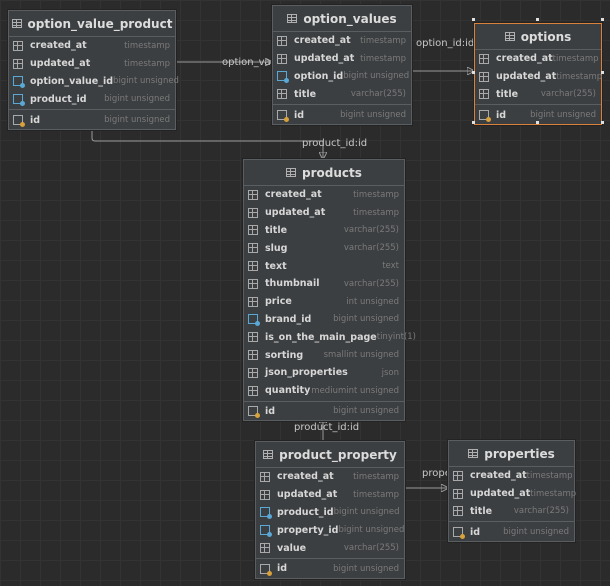  I want to click on column-name: price, so click(278, 302).